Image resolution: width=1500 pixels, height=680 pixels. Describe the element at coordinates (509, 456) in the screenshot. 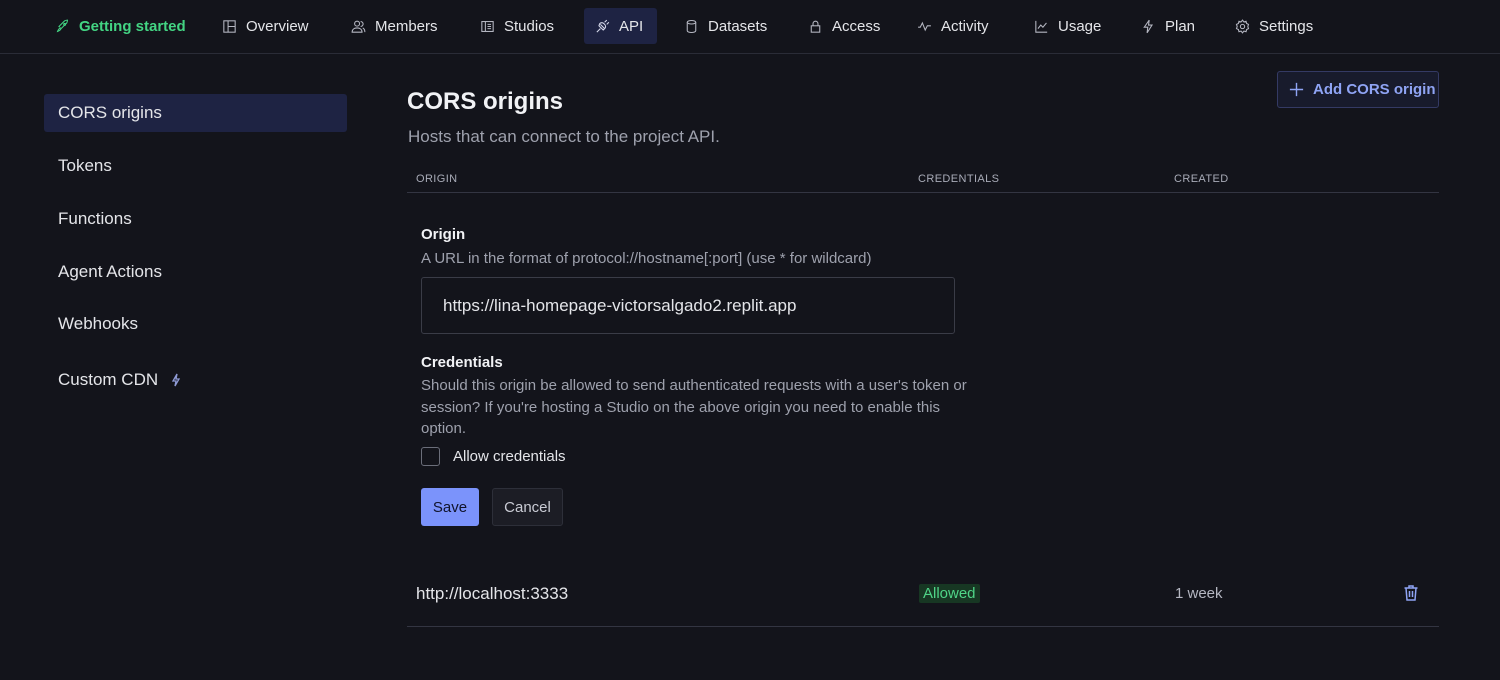

I see `allow-credentials-label: Allow credentials` at that location.